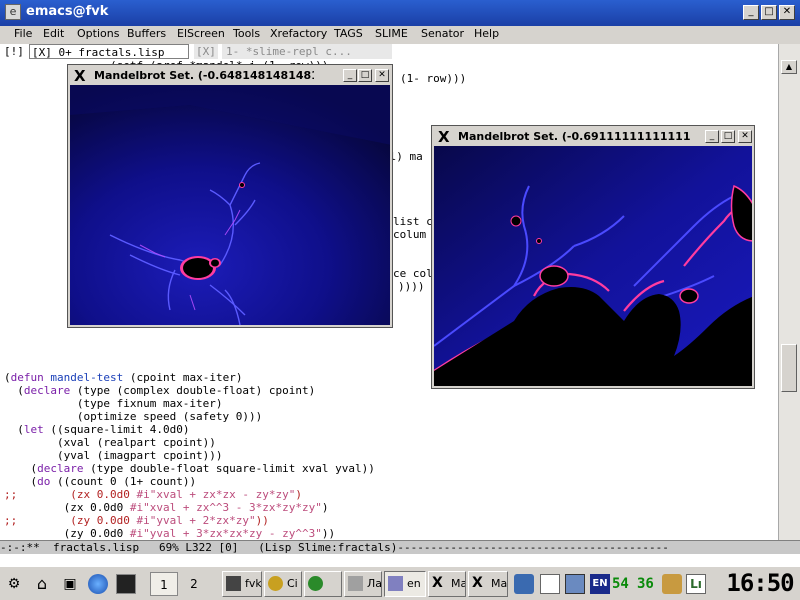  Describe the element at coordinates (789, 67) in the screenshot. I see `scroll-up-arrow-icon: ▲` at that location.